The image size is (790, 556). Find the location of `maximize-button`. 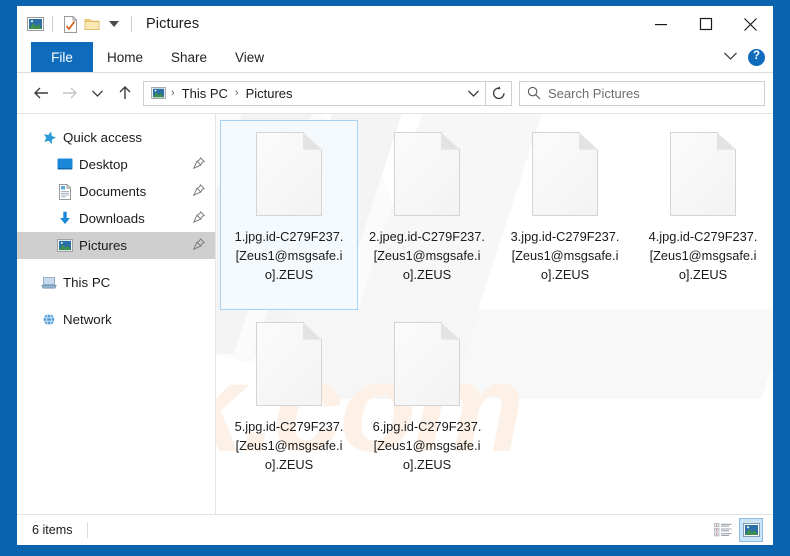

maximize-button is located at coordinates (705, 24).